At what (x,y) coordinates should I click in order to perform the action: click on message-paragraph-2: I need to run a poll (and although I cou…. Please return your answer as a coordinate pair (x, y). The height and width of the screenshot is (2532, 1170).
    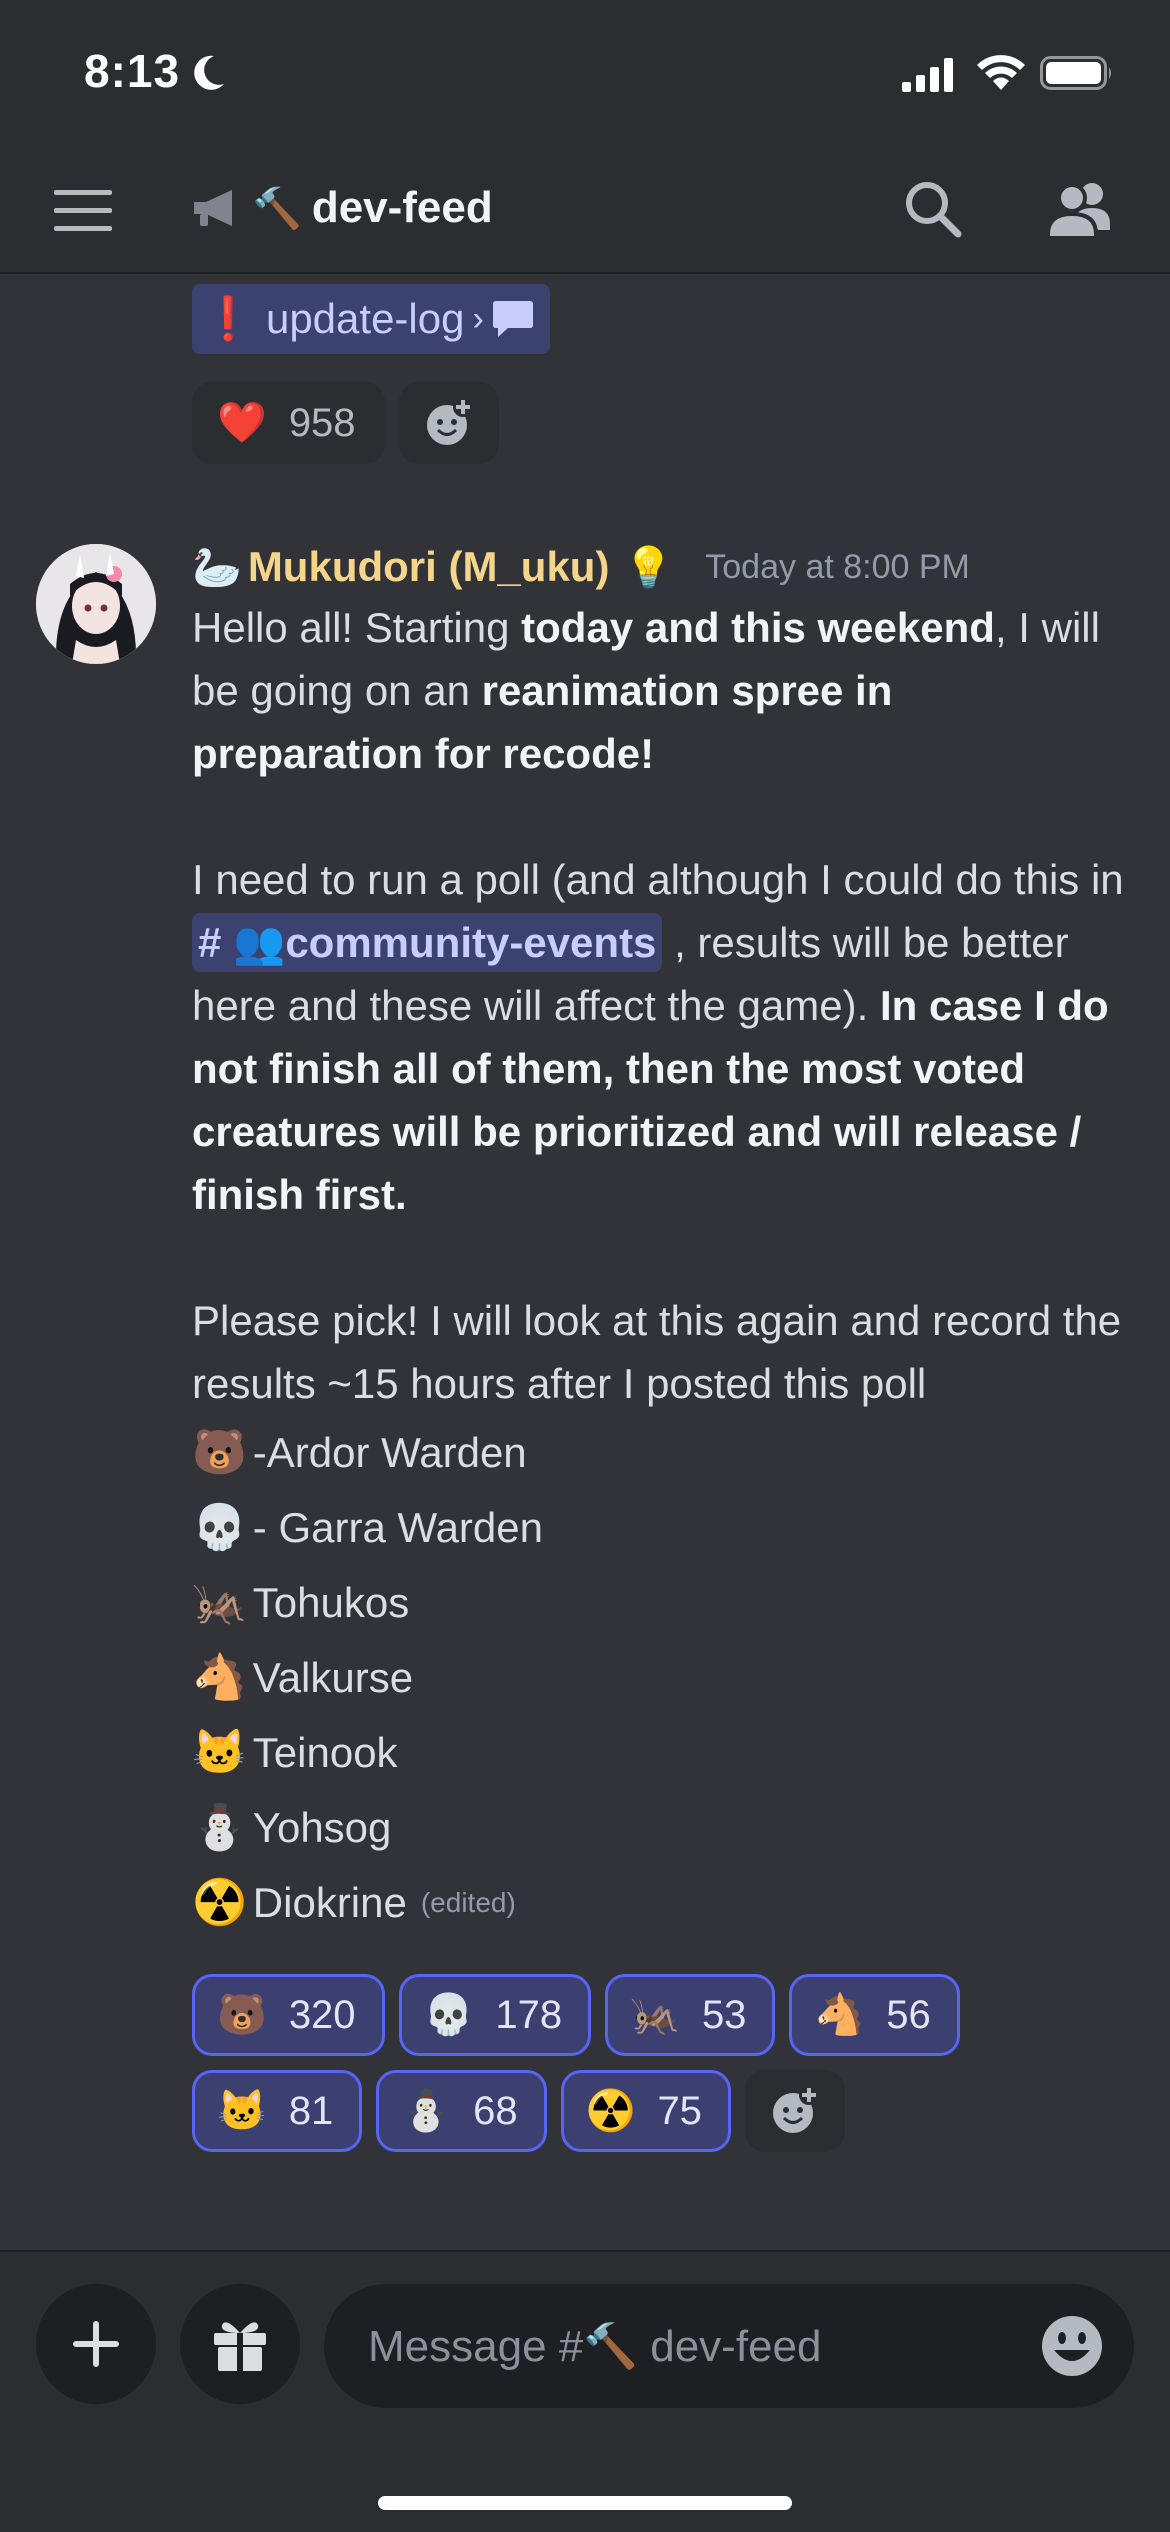
    Looking at the image, I should click on (662, 1037).